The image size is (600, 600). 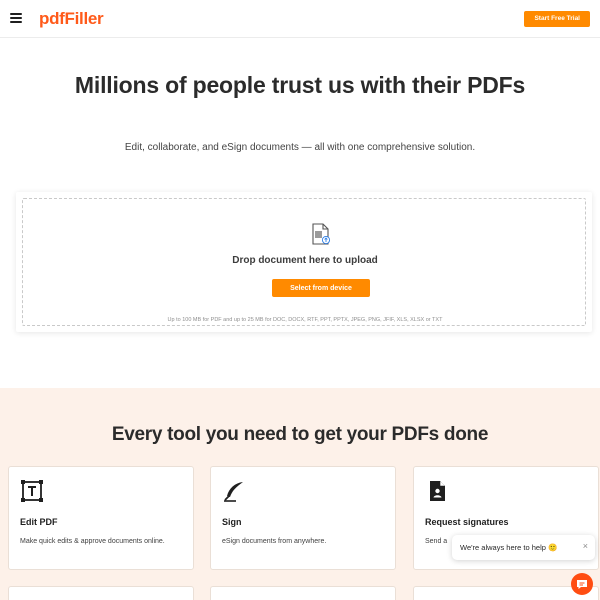 What do you see at coordinates (321, 234) in the screenshot?
I see `upload-document-icon` at bounding box center [321, 234].